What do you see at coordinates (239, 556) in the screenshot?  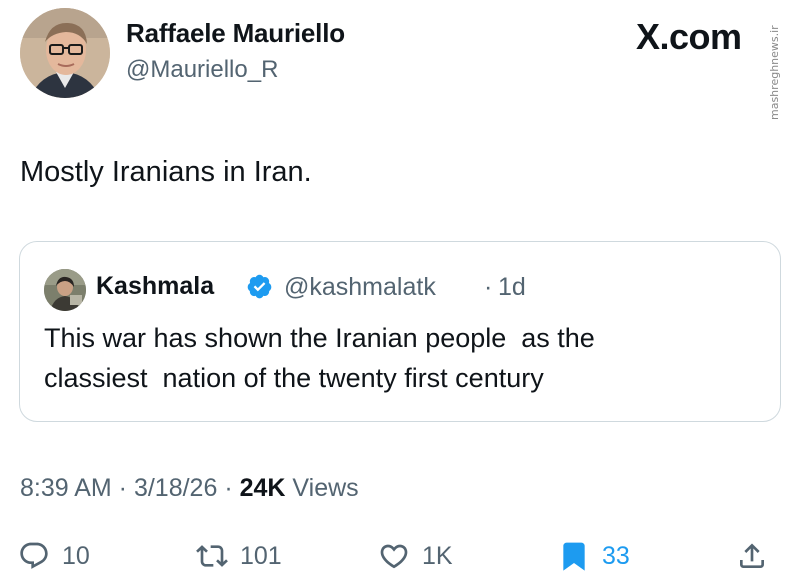 I see `repost-button: 101` at bounding box center [239, 556].